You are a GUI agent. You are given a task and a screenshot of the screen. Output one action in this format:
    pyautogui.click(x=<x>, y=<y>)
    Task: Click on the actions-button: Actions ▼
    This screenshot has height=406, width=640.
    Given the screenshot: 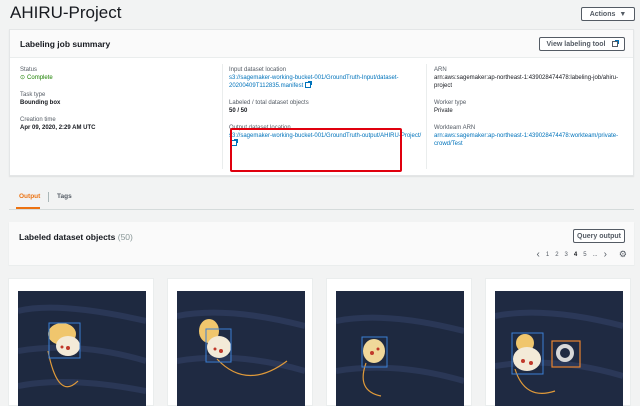 What is the action you would take?
    pyautogui.click(x=608, y=14)
    